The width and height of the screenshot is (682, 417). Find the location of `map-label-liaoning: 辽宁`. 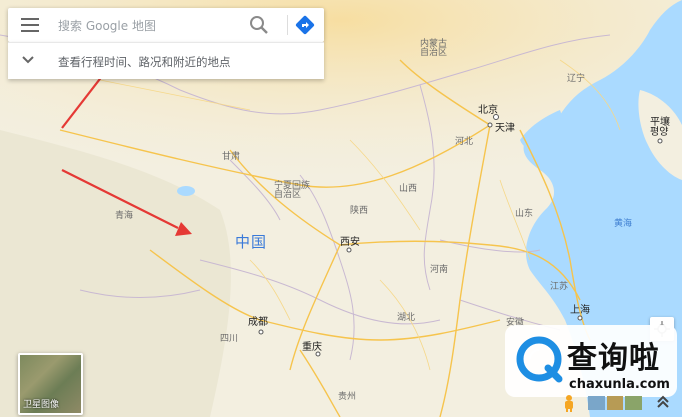

map-label-liaoning: 辽宁 is located at coordinates (576, 79).